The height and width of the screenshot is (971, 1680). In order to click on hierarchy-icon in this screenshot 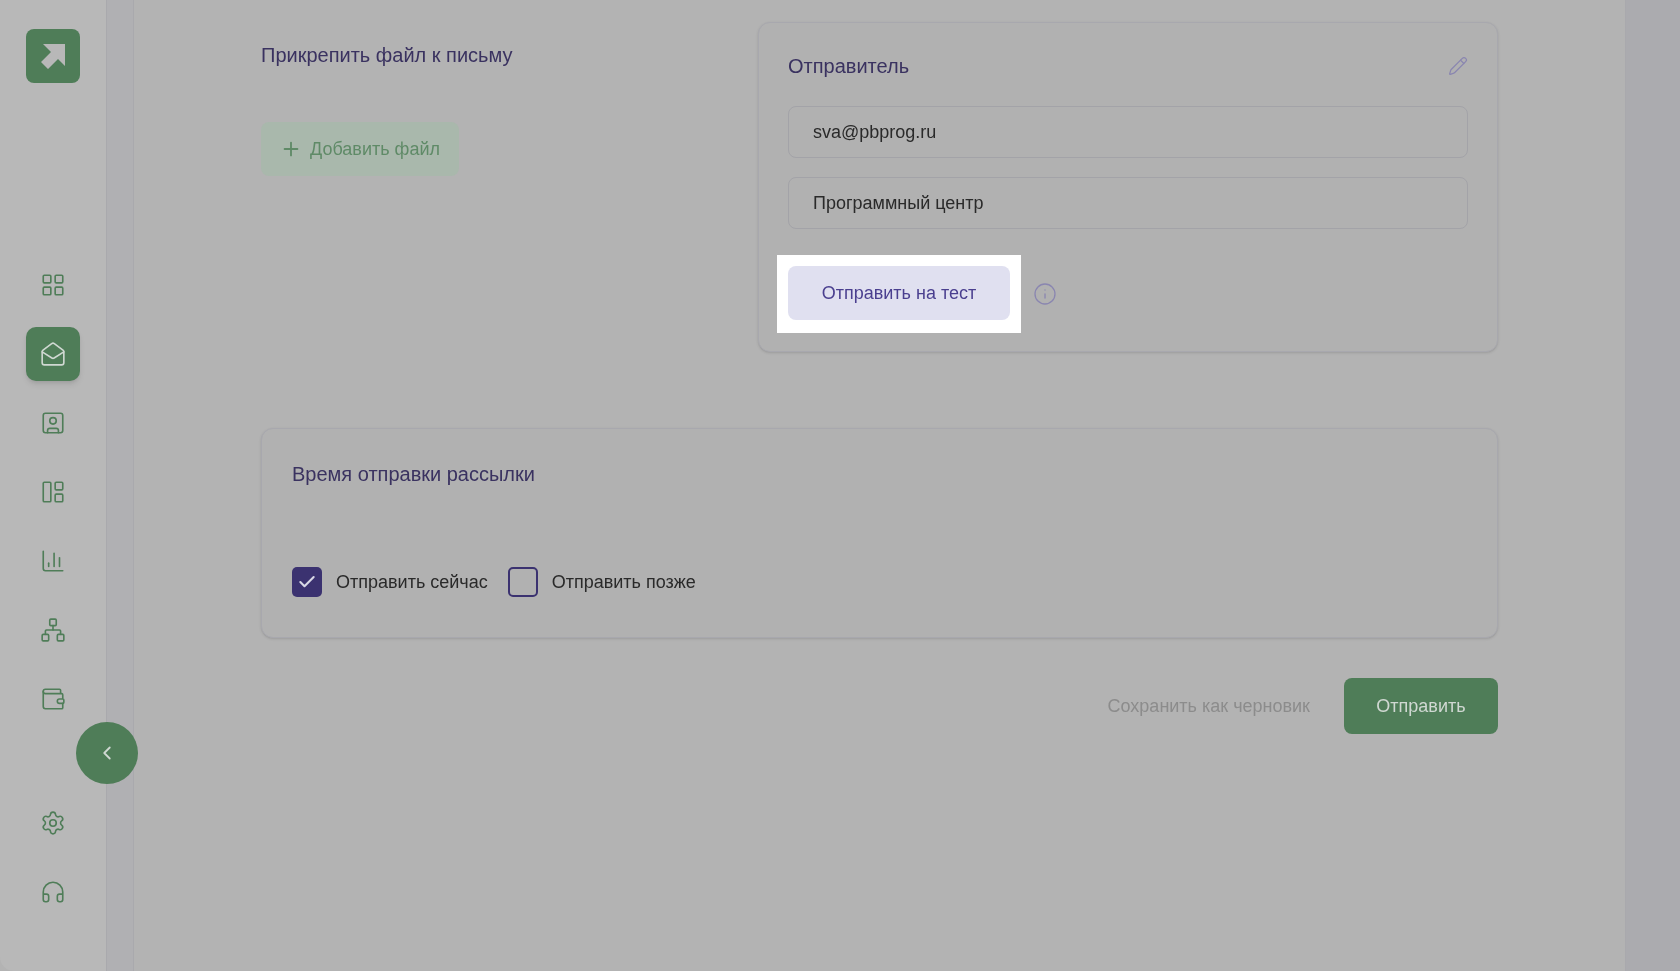, I will do `click(53, 630)`.